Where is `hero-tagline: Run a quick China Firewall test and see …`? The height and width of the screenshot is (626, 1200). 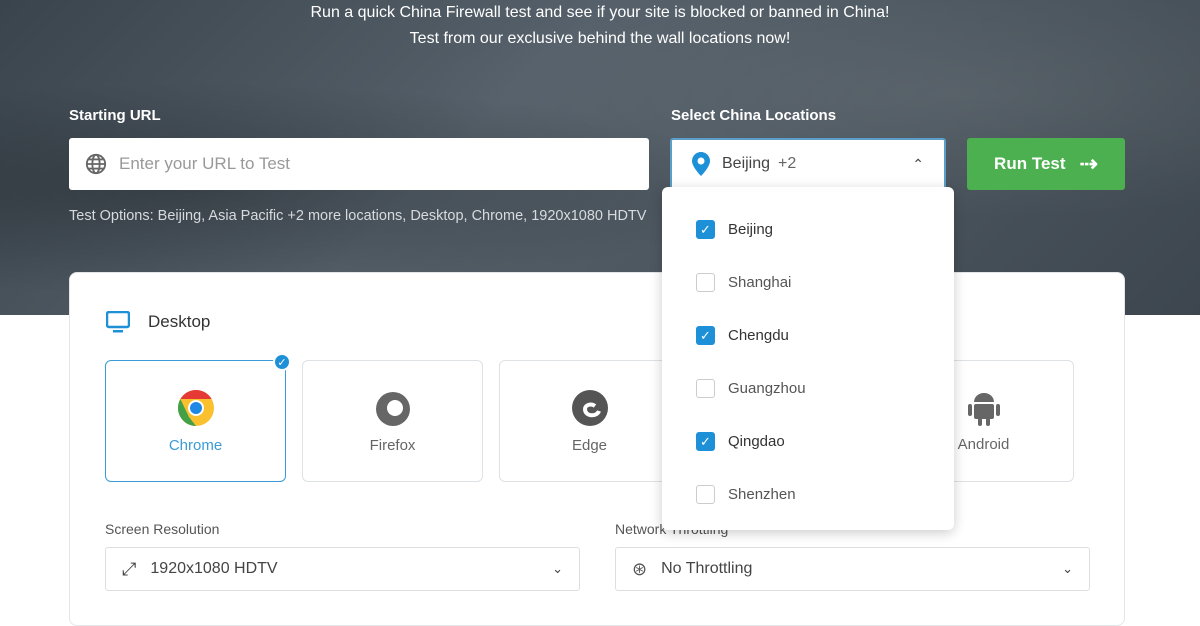 hero-tagline: Run a quick China Firewall test and see … is located at coordinates (600, 12).